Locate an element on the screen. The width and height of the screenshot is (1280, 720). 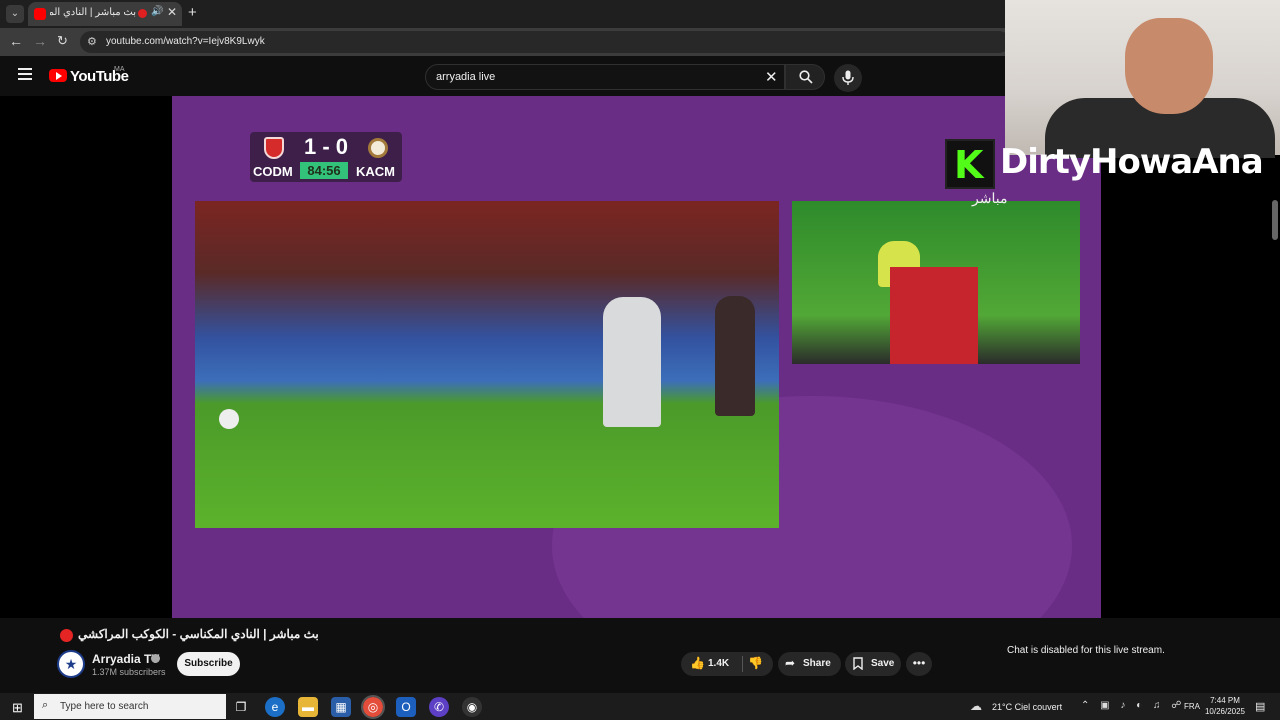
voice-search-button is located at coordinates (848, 78).